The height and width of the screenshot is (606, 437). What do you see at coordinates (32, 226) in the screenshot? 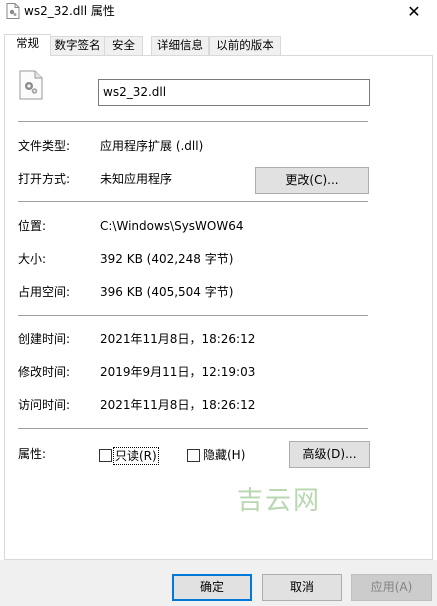
I see `location-label: 位置:` at bounding box center [32, 226].